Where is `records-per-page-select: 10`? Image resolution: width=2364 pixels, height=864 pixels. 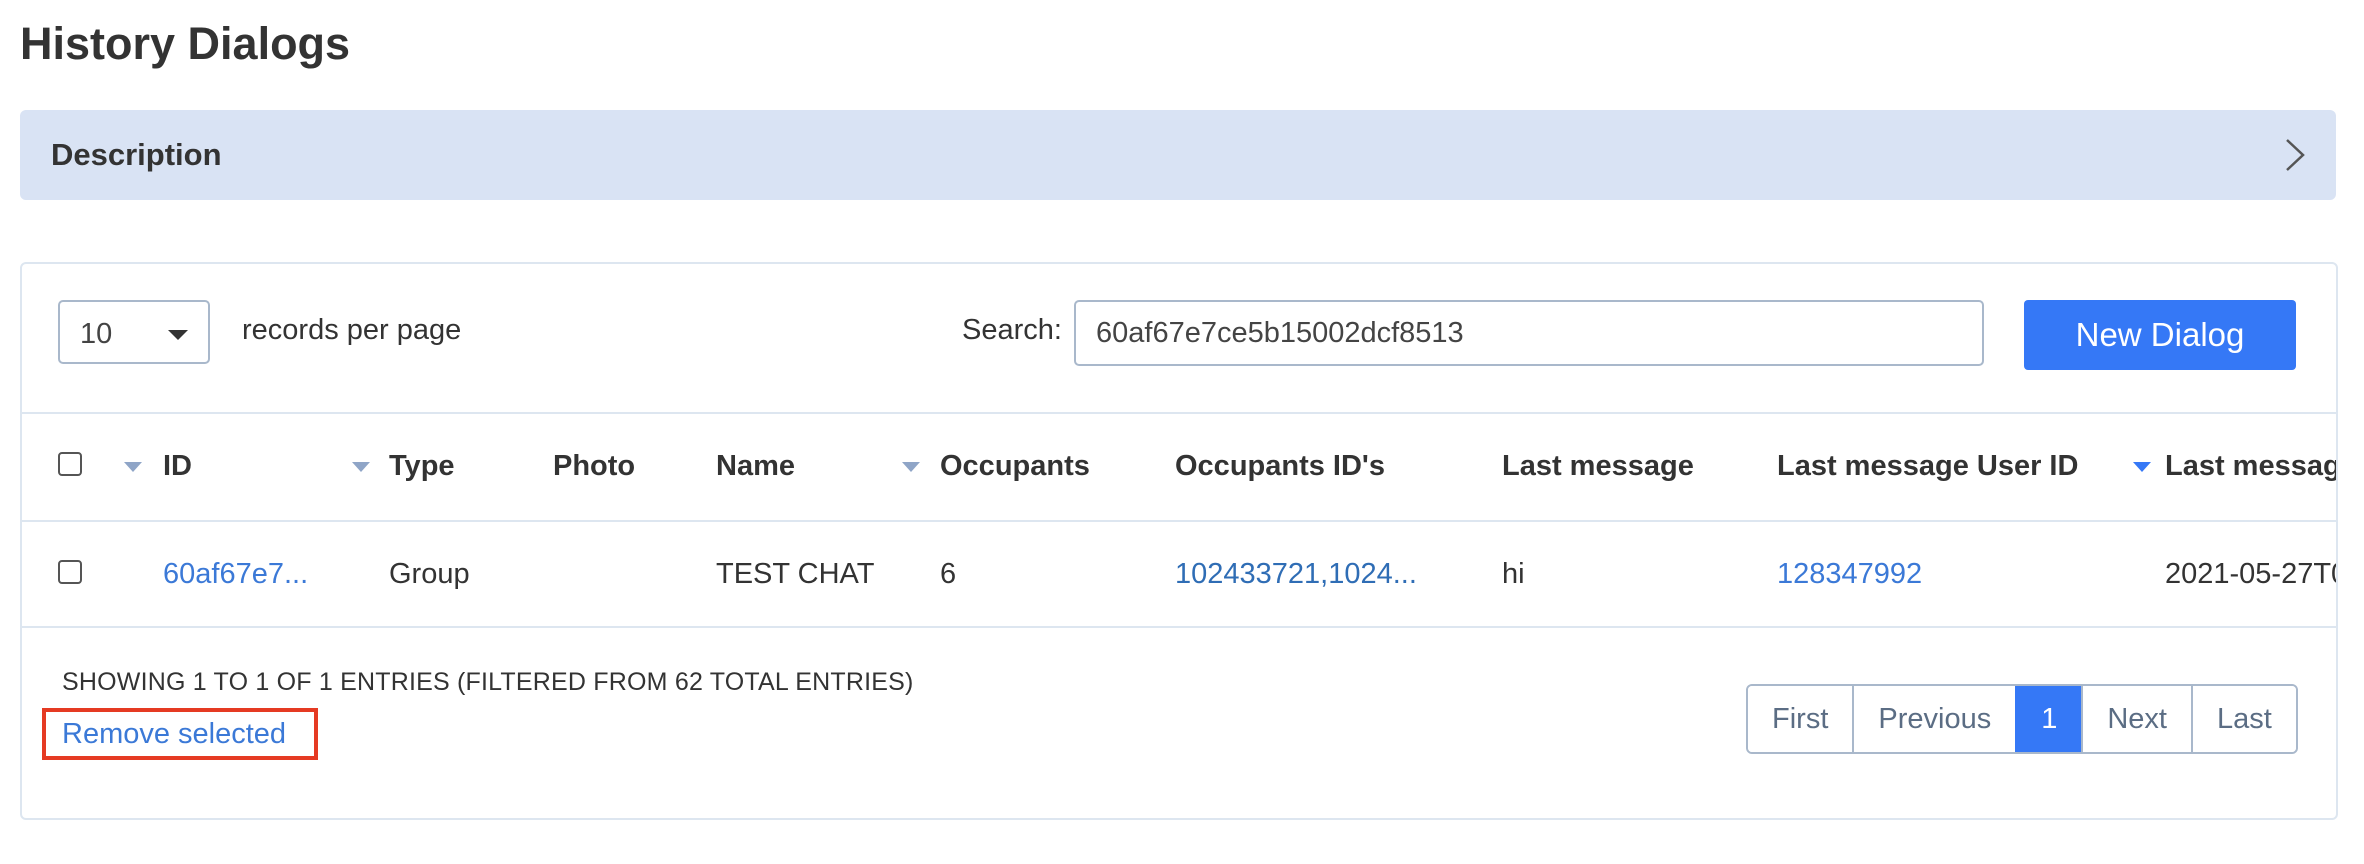 records-per-page-select: 10 is located at coordinates (134, 332).